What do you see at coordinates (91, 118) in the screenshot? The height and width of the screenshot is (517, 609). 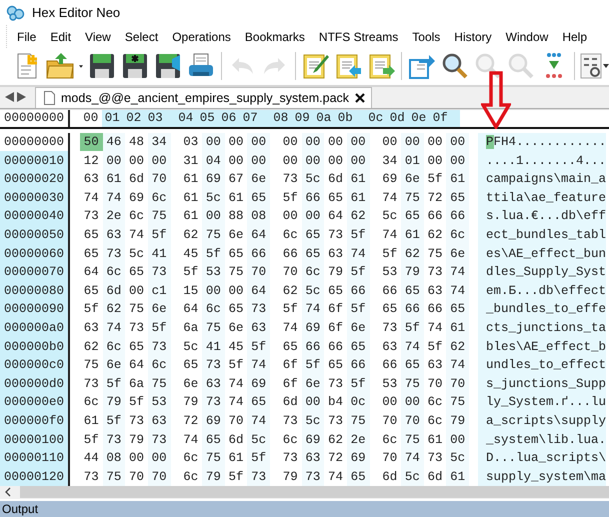 I see `column-header: 00` at bounding box center [91, 118].